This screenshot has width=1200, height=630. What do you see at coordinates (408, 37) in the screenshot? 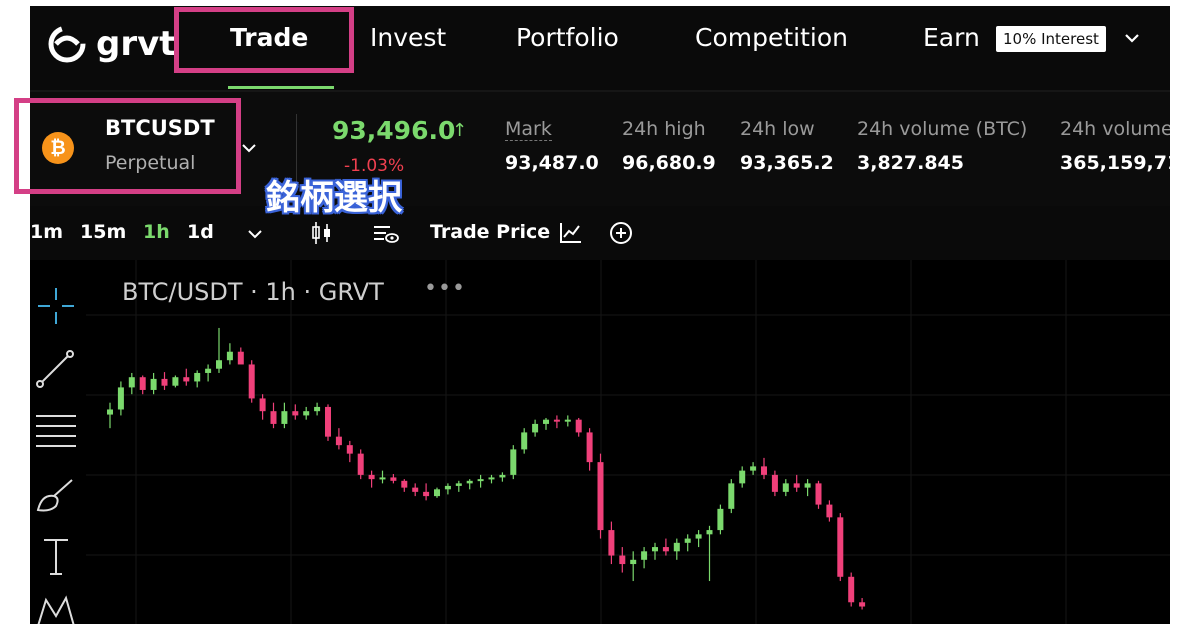
I see `nav-invest: Invest` at bounding box center [408, 37].